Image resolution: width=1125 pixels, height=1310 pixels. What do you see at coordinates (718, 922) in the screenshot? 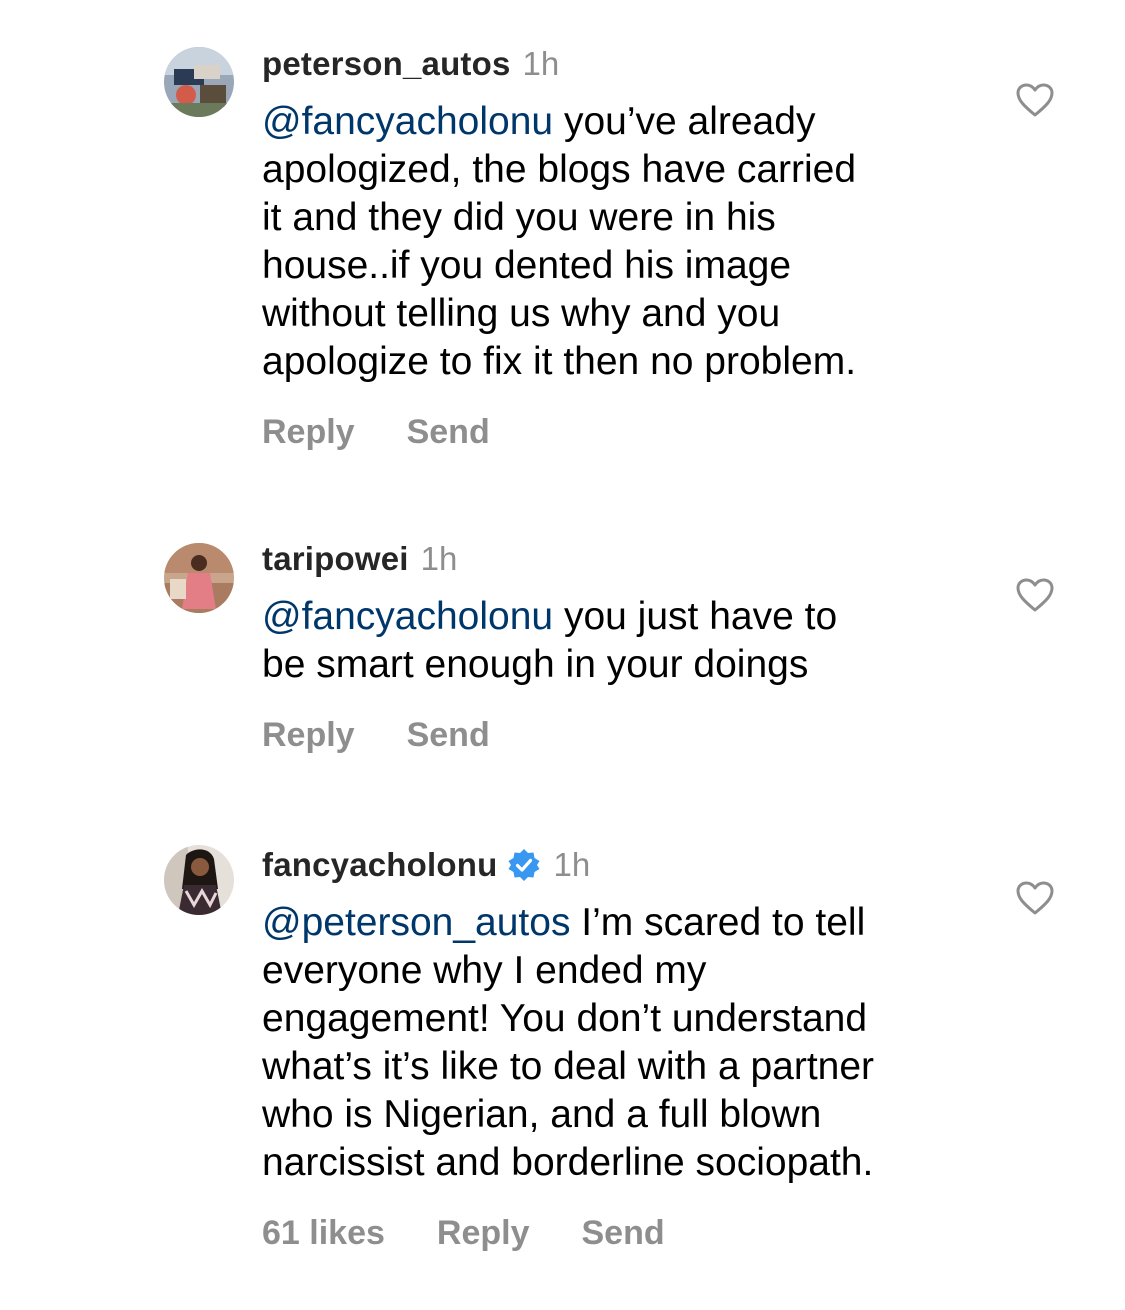
I see `comment-line: I’m scared to tell` at bounding box center [718, 922].